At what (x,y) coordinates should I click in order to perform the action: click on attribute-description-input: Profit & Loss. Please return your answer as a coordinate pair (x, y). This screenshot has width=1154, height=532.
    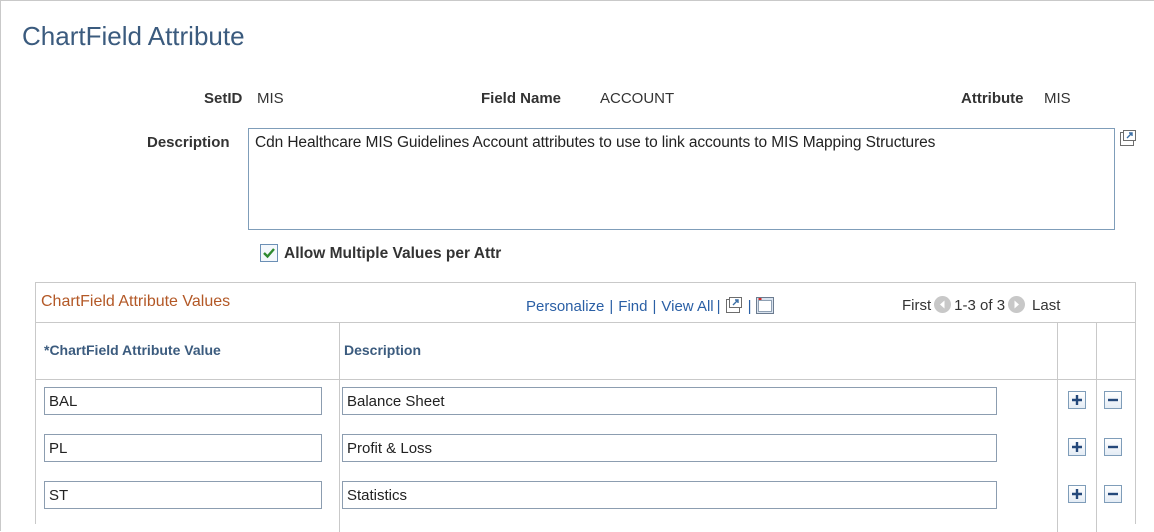
    Looking at the image, I should click on (669, 448).